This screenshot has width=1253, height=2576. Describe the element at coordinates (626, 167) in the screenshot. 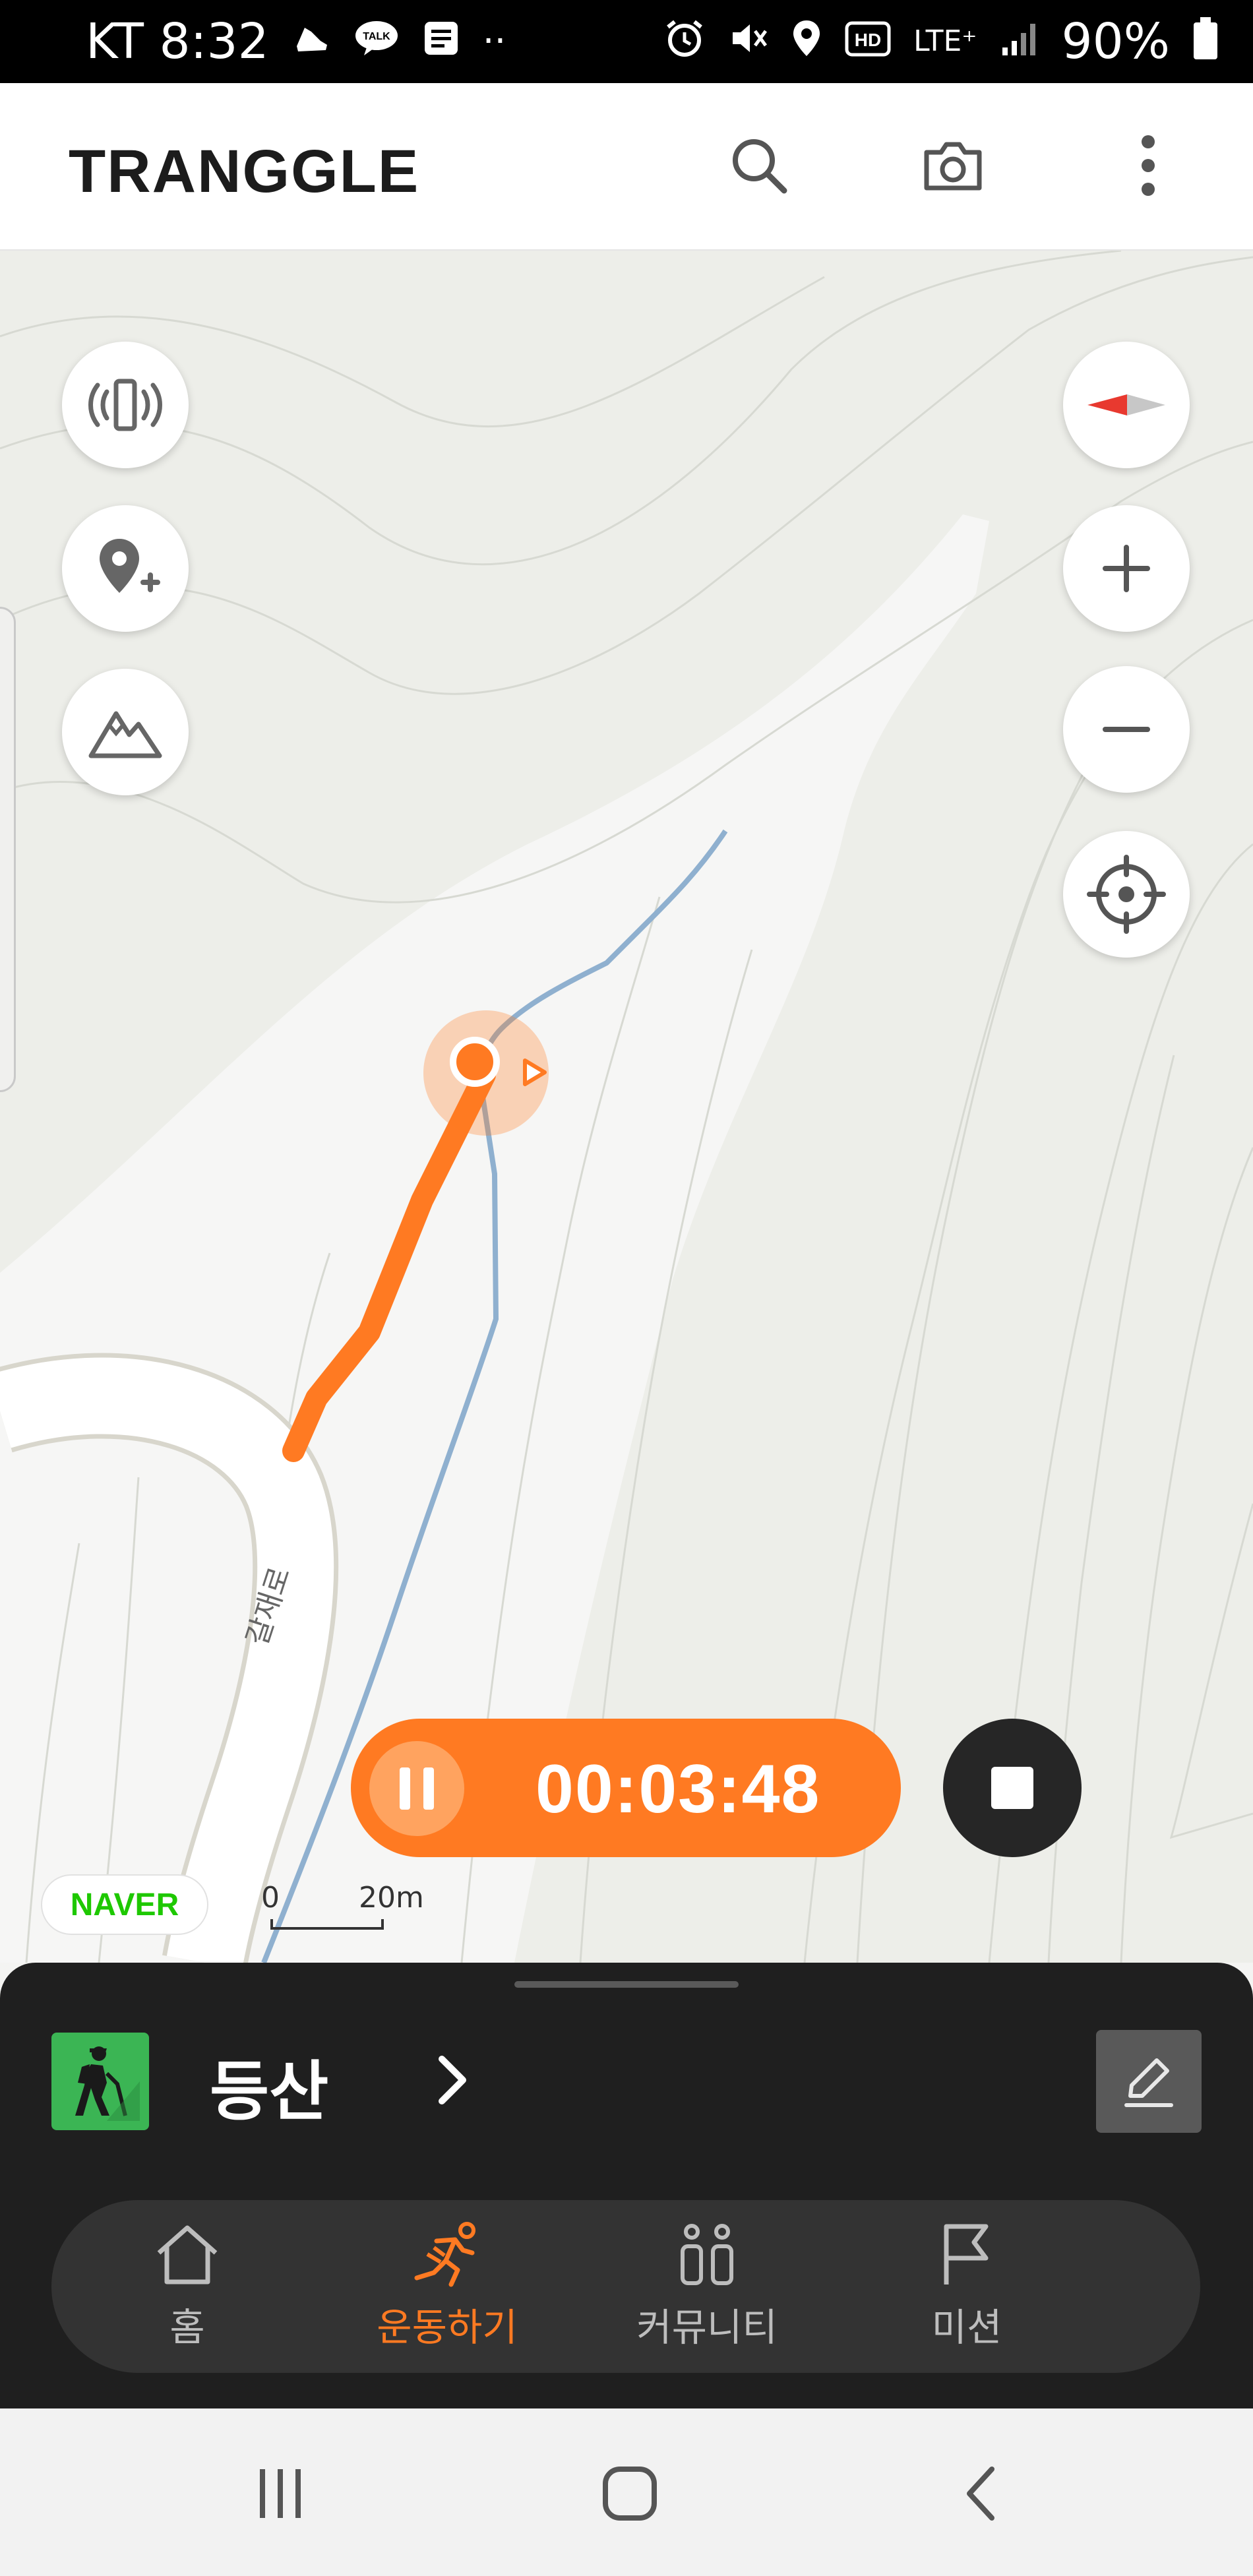

I see `app-bar: TRANGGLE` at that location.